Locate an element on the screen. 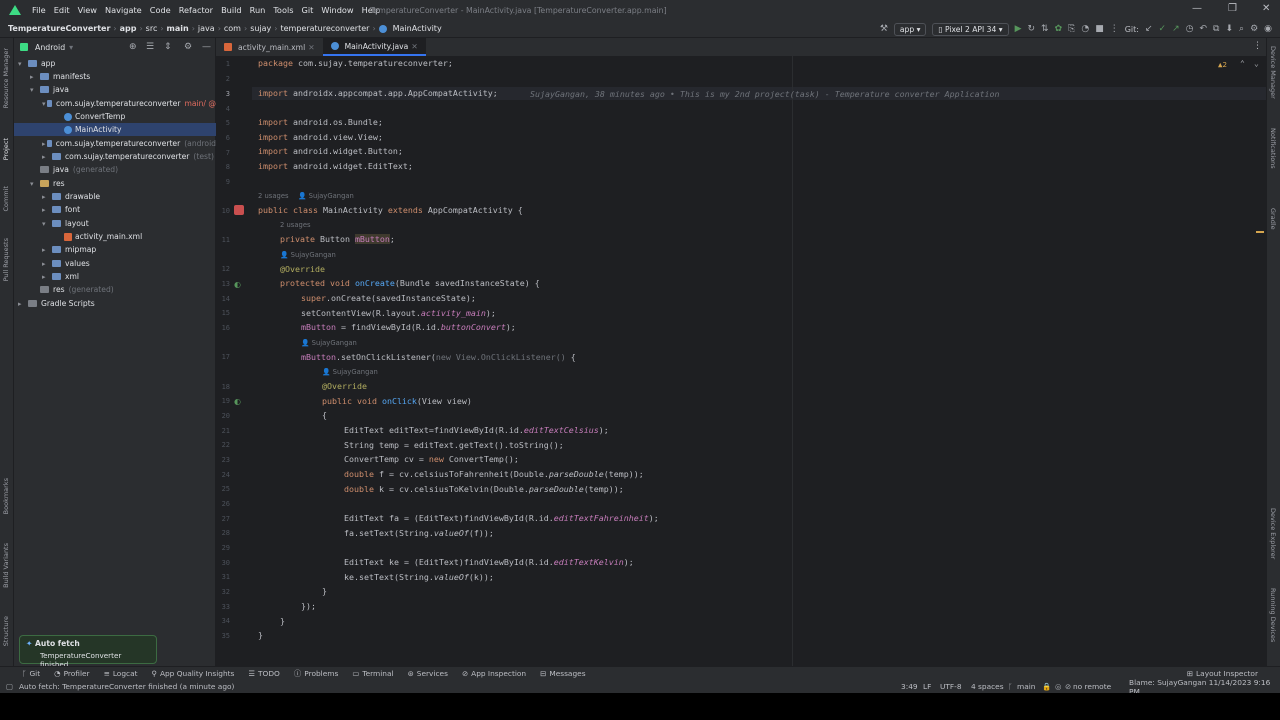  breadcrumb-java: java is located at coordinates (206, 28).